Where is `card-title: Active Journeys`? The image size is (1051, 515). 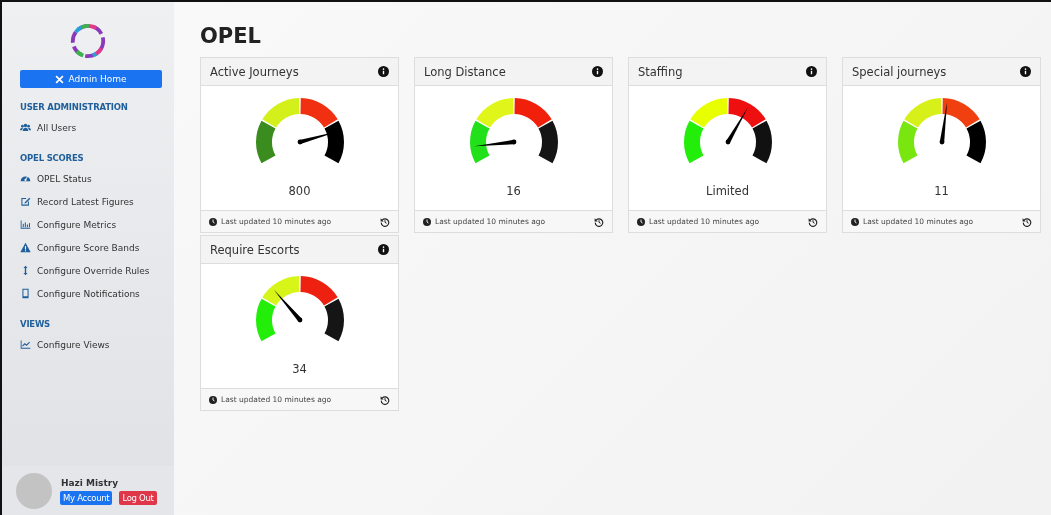
card-title: Active Journeys is located at coordinates (254, 71).